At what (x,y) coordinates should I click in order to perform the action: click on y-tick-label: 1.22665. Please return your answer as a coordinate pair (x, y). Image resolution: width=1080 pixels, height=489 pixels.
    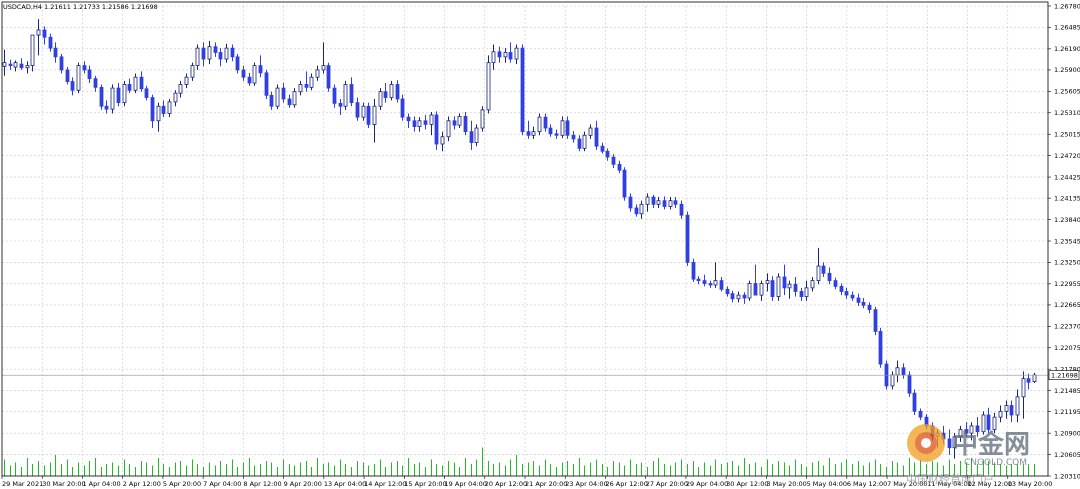
    Looking at the image, I should click on (1067, 305).